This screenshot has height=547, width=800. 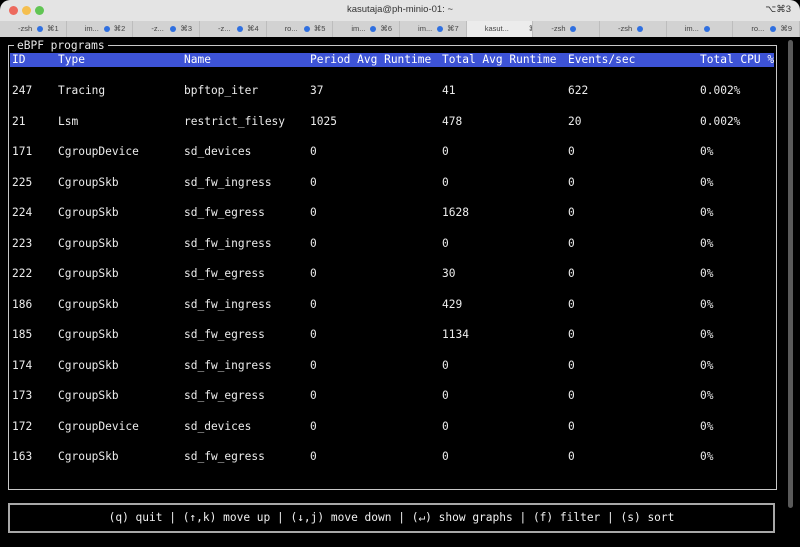 I want to click on cell-id: 21, so click(x=19, y=121).